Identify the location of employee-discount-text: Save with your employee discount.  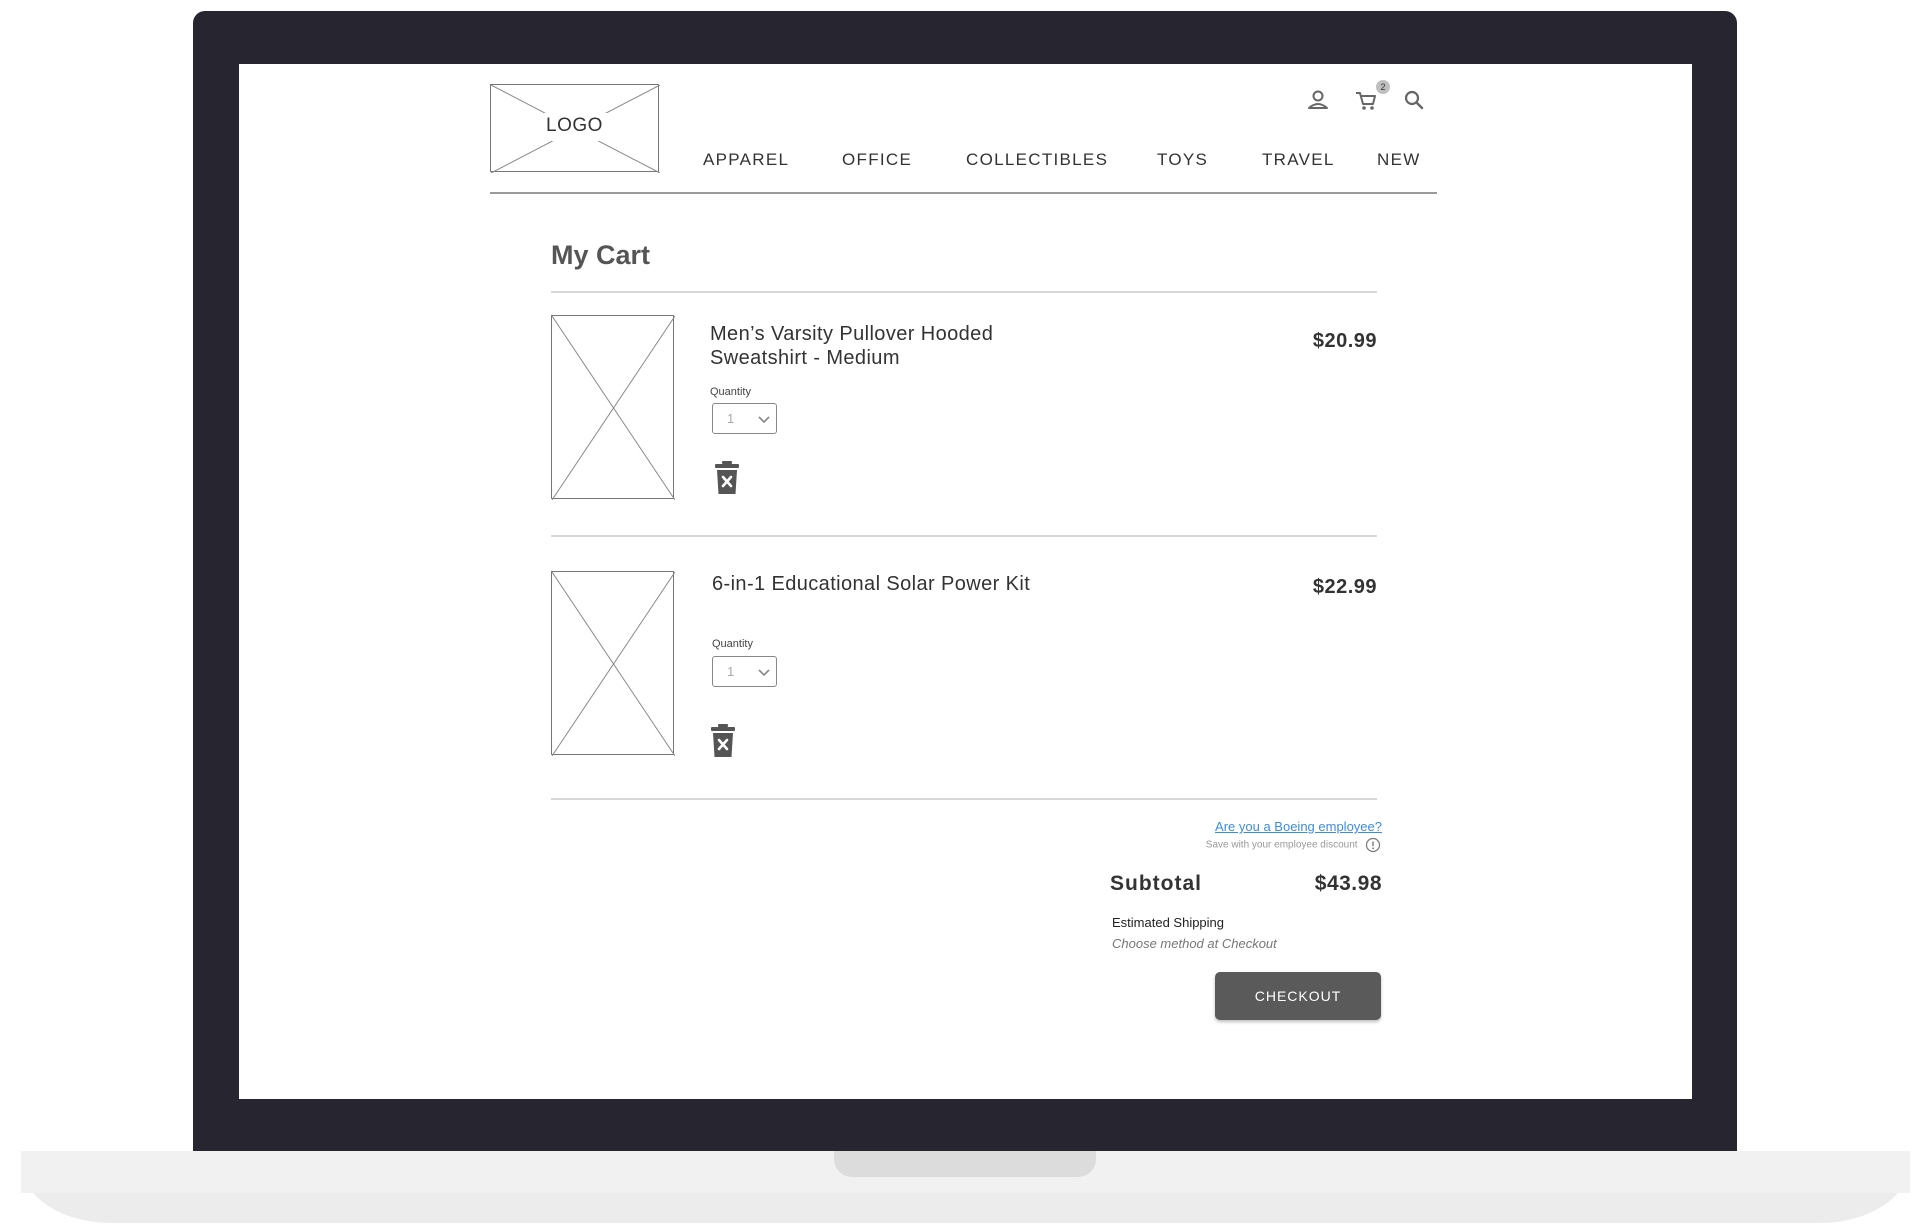
(1281, 845).